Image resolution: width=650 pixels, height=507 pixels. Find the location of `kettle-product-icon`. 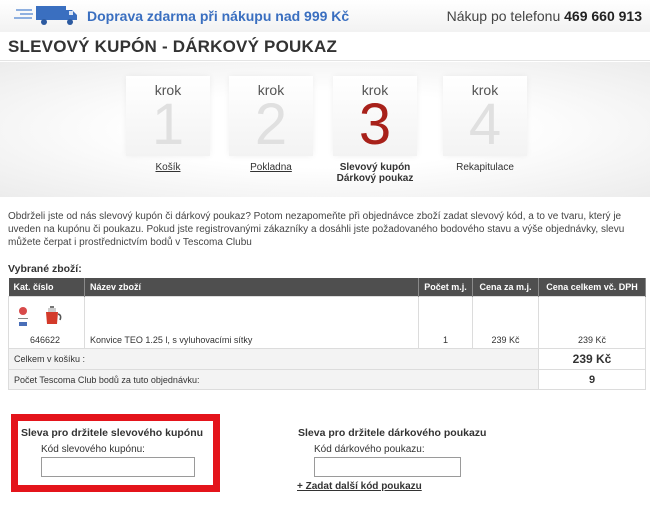

kettle-product-icon is located at coordinates (54, 315).